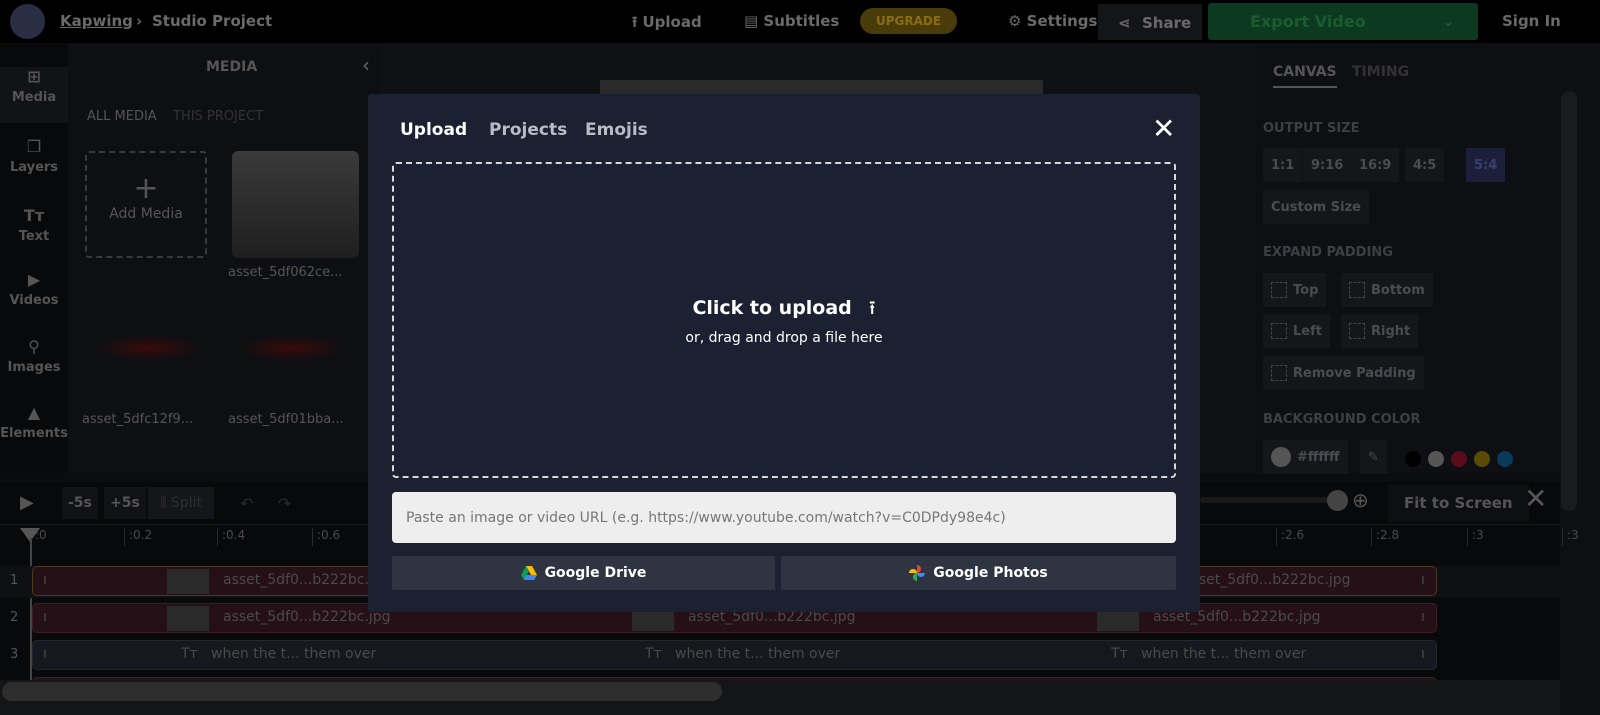 The height and width of the screenshot is (715, 1600). What do you see at coordinates (1380, 331) in the screenshot?
I see `padding-right-button: Right` at bounding box center [1380, 331].